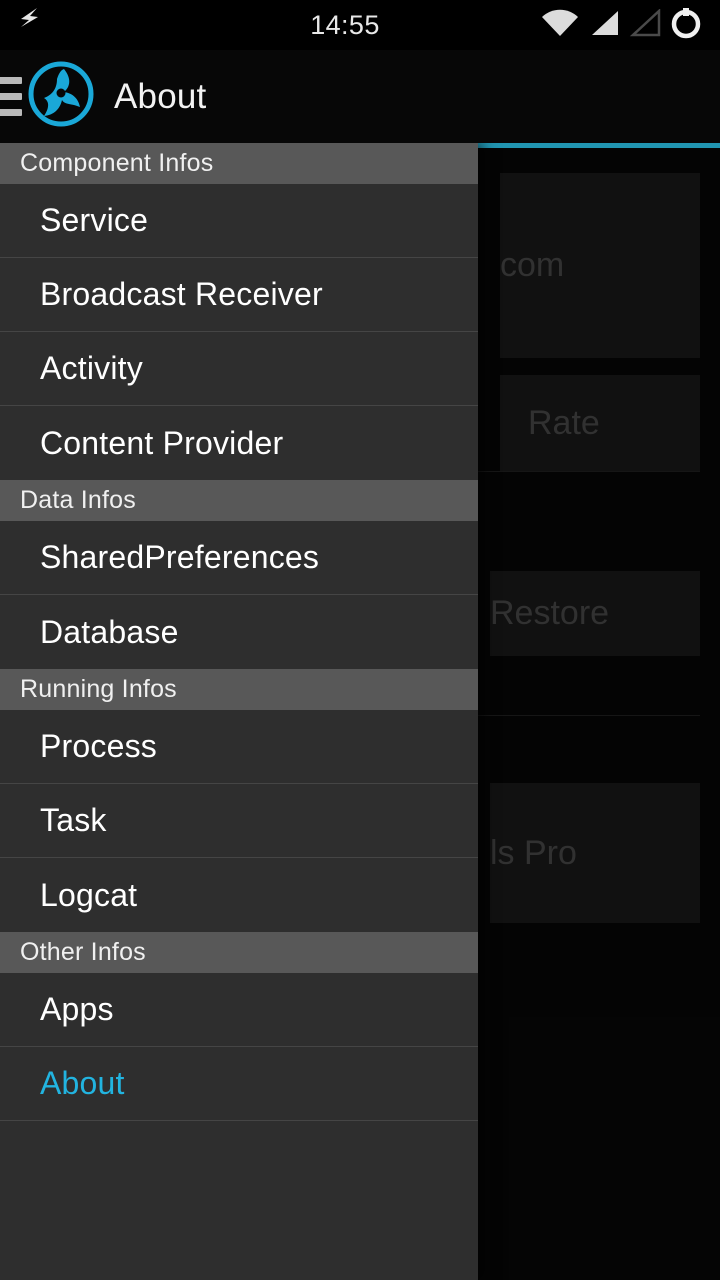  Describe the element at coordinates (91, 368) in the screenshot. I see `nav-item-label: Activity` at that location.